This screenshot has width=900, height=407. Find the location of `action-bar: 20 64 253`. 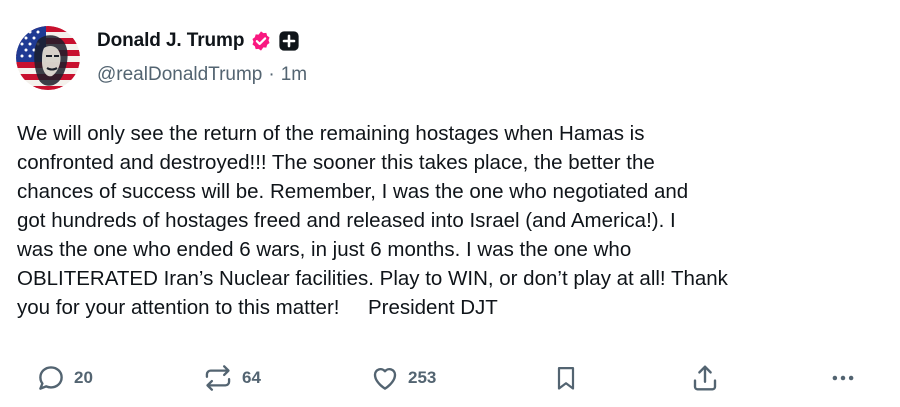

action-bar: 20 64 253 is located at coordinates (450, 378).